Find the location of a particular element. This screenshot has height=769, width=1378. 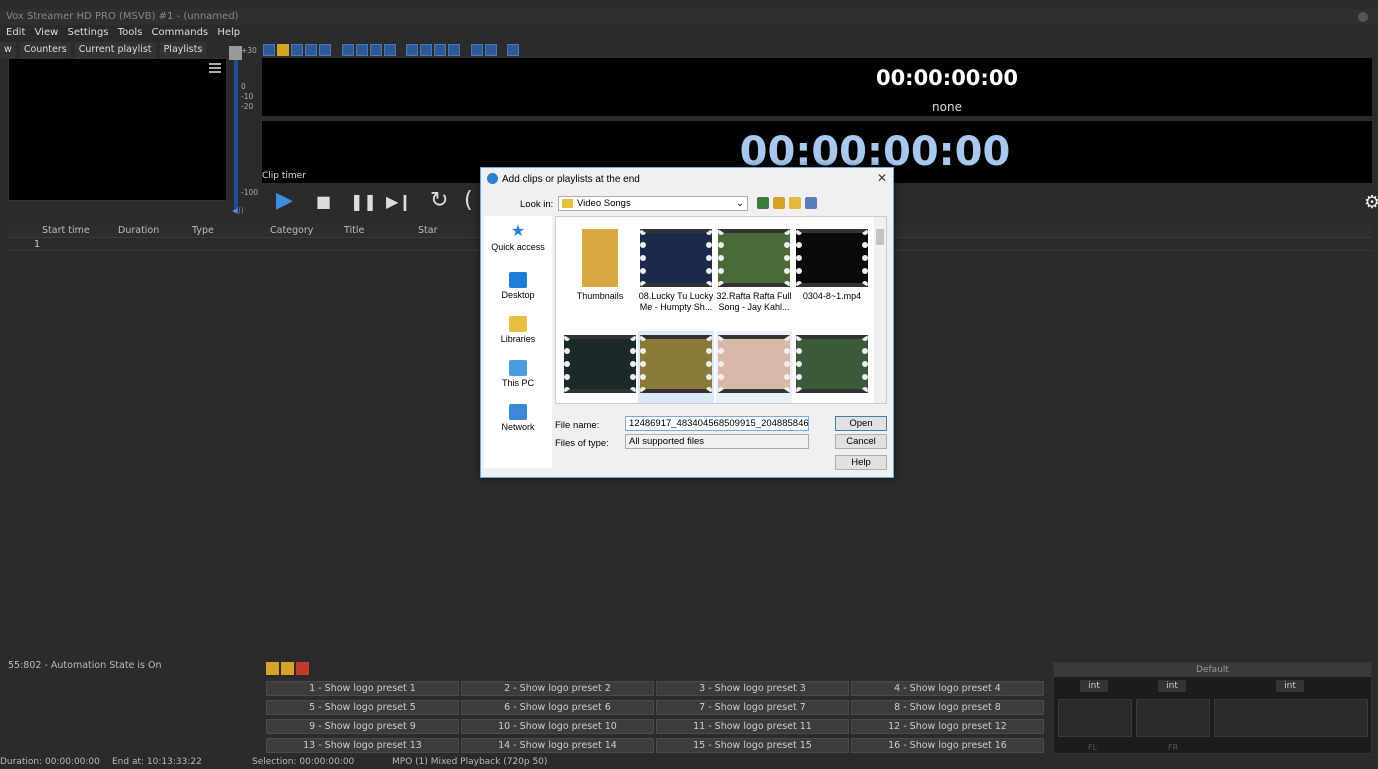

audio-channel-fr is located at coordinates (1173, 718).